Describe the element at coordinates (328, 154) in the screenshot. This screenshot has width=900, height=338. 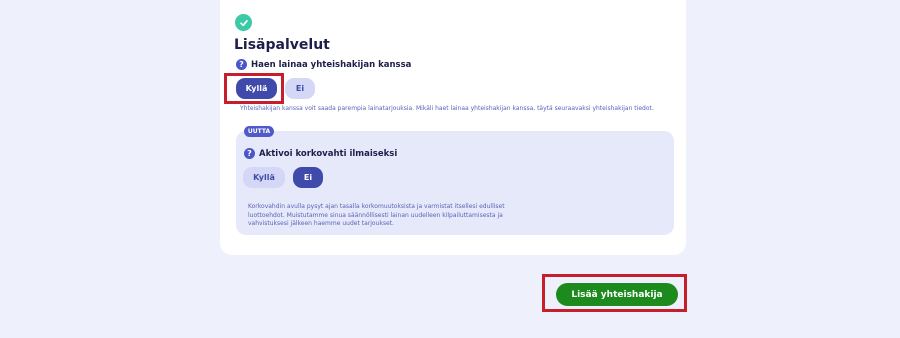
I see `rate-watch-question-label: Aktivoi korkovahti ilmaiseksi` at that location.